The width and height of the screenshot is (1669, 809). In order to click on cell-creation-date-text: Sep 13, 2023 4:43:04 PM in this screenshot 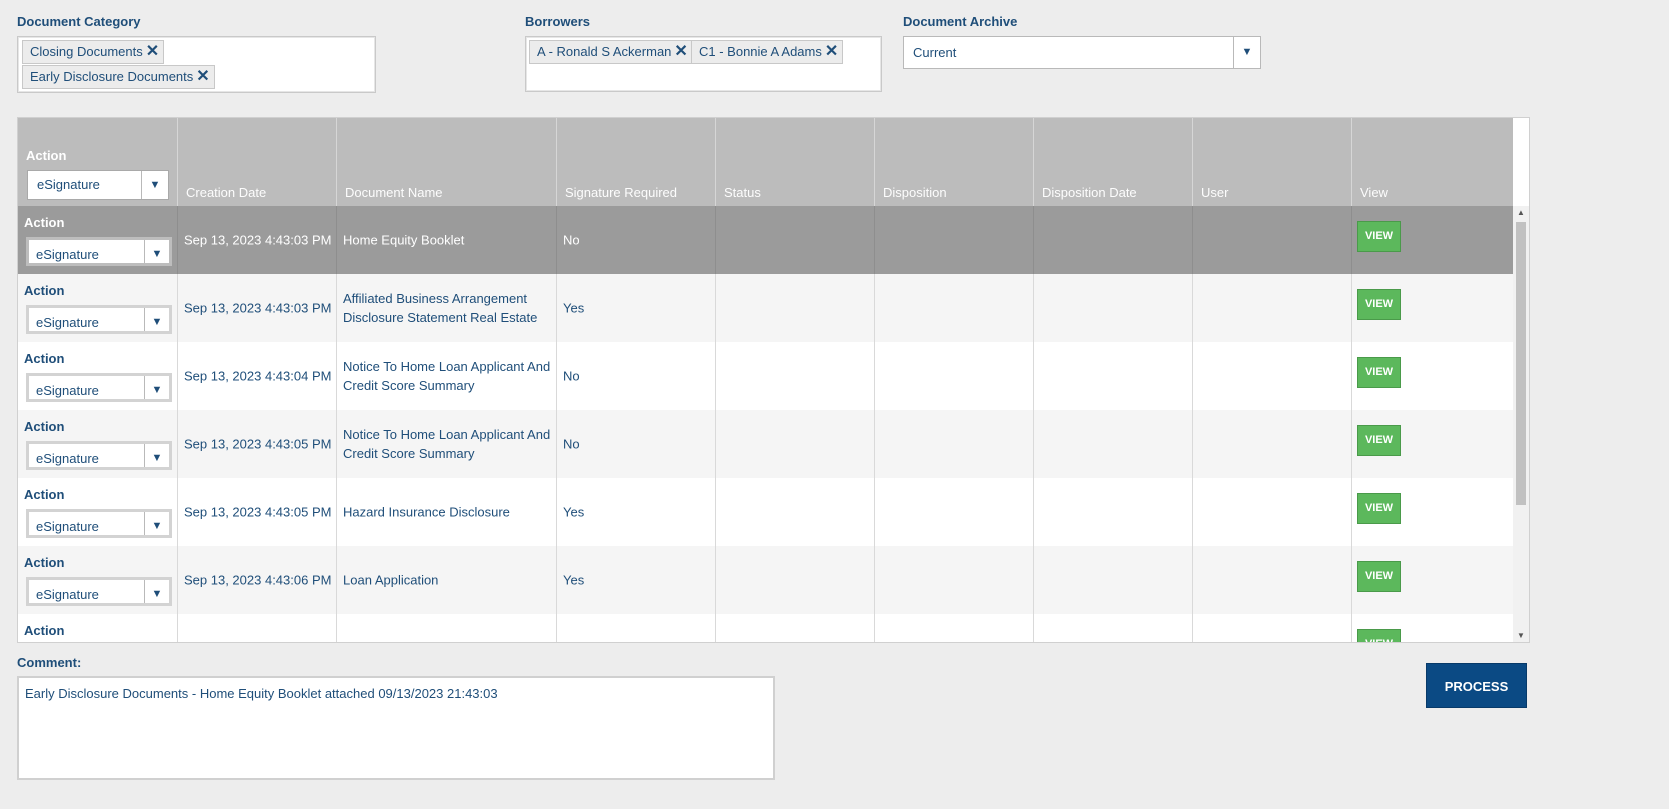, I will do `click(258, 376)`.